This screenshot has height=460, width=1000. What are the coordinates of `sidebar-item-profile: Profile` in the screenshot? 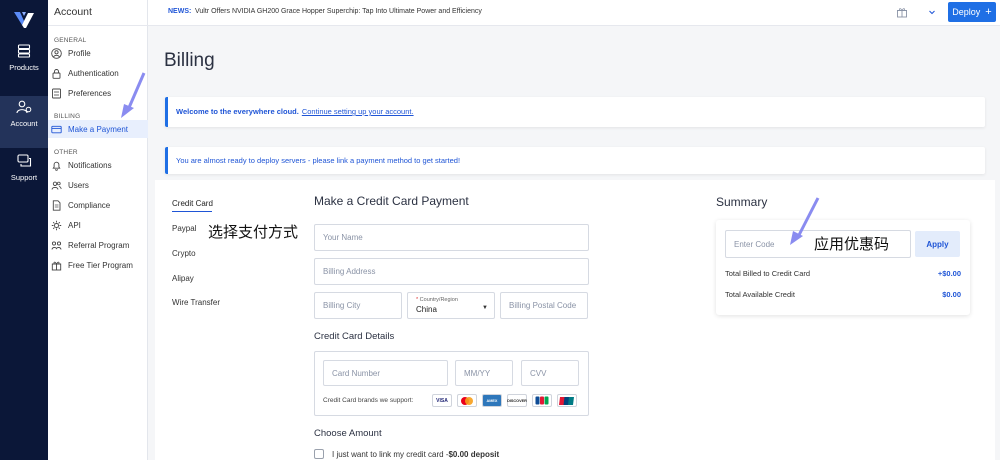 It's located at (98, 53).